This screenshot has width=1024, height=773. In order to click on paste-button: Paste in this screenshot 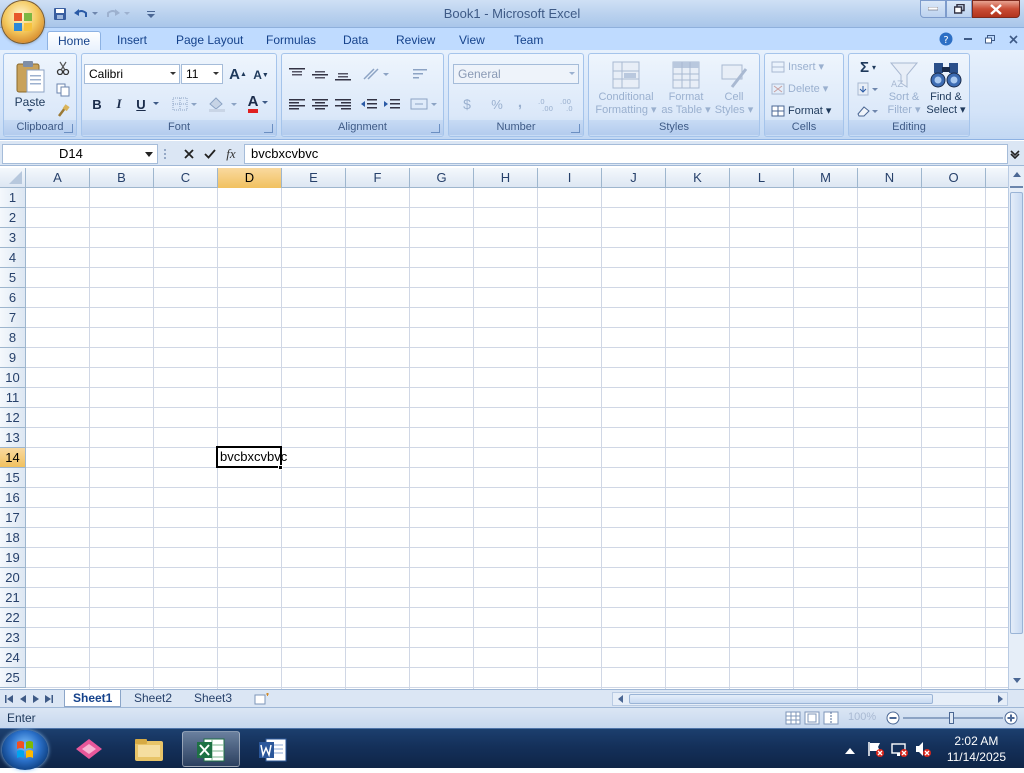, I will do `click(30, 86)`.